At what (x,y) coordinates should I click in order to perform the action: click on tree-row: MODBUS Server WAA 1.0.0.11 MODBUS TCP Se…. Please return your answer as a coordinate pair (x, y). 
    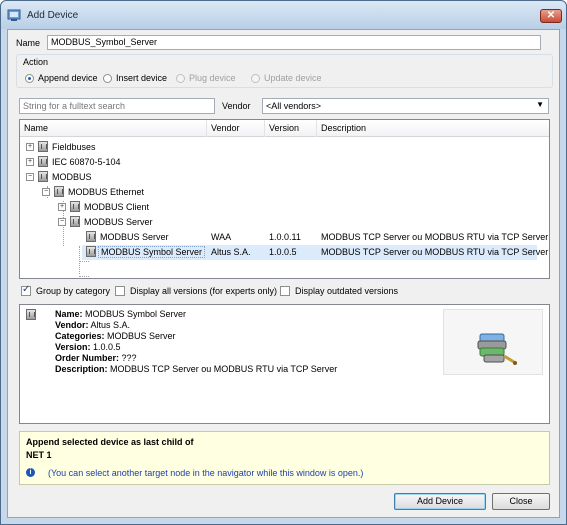
    Looking at the image, I should click on (284, 237).